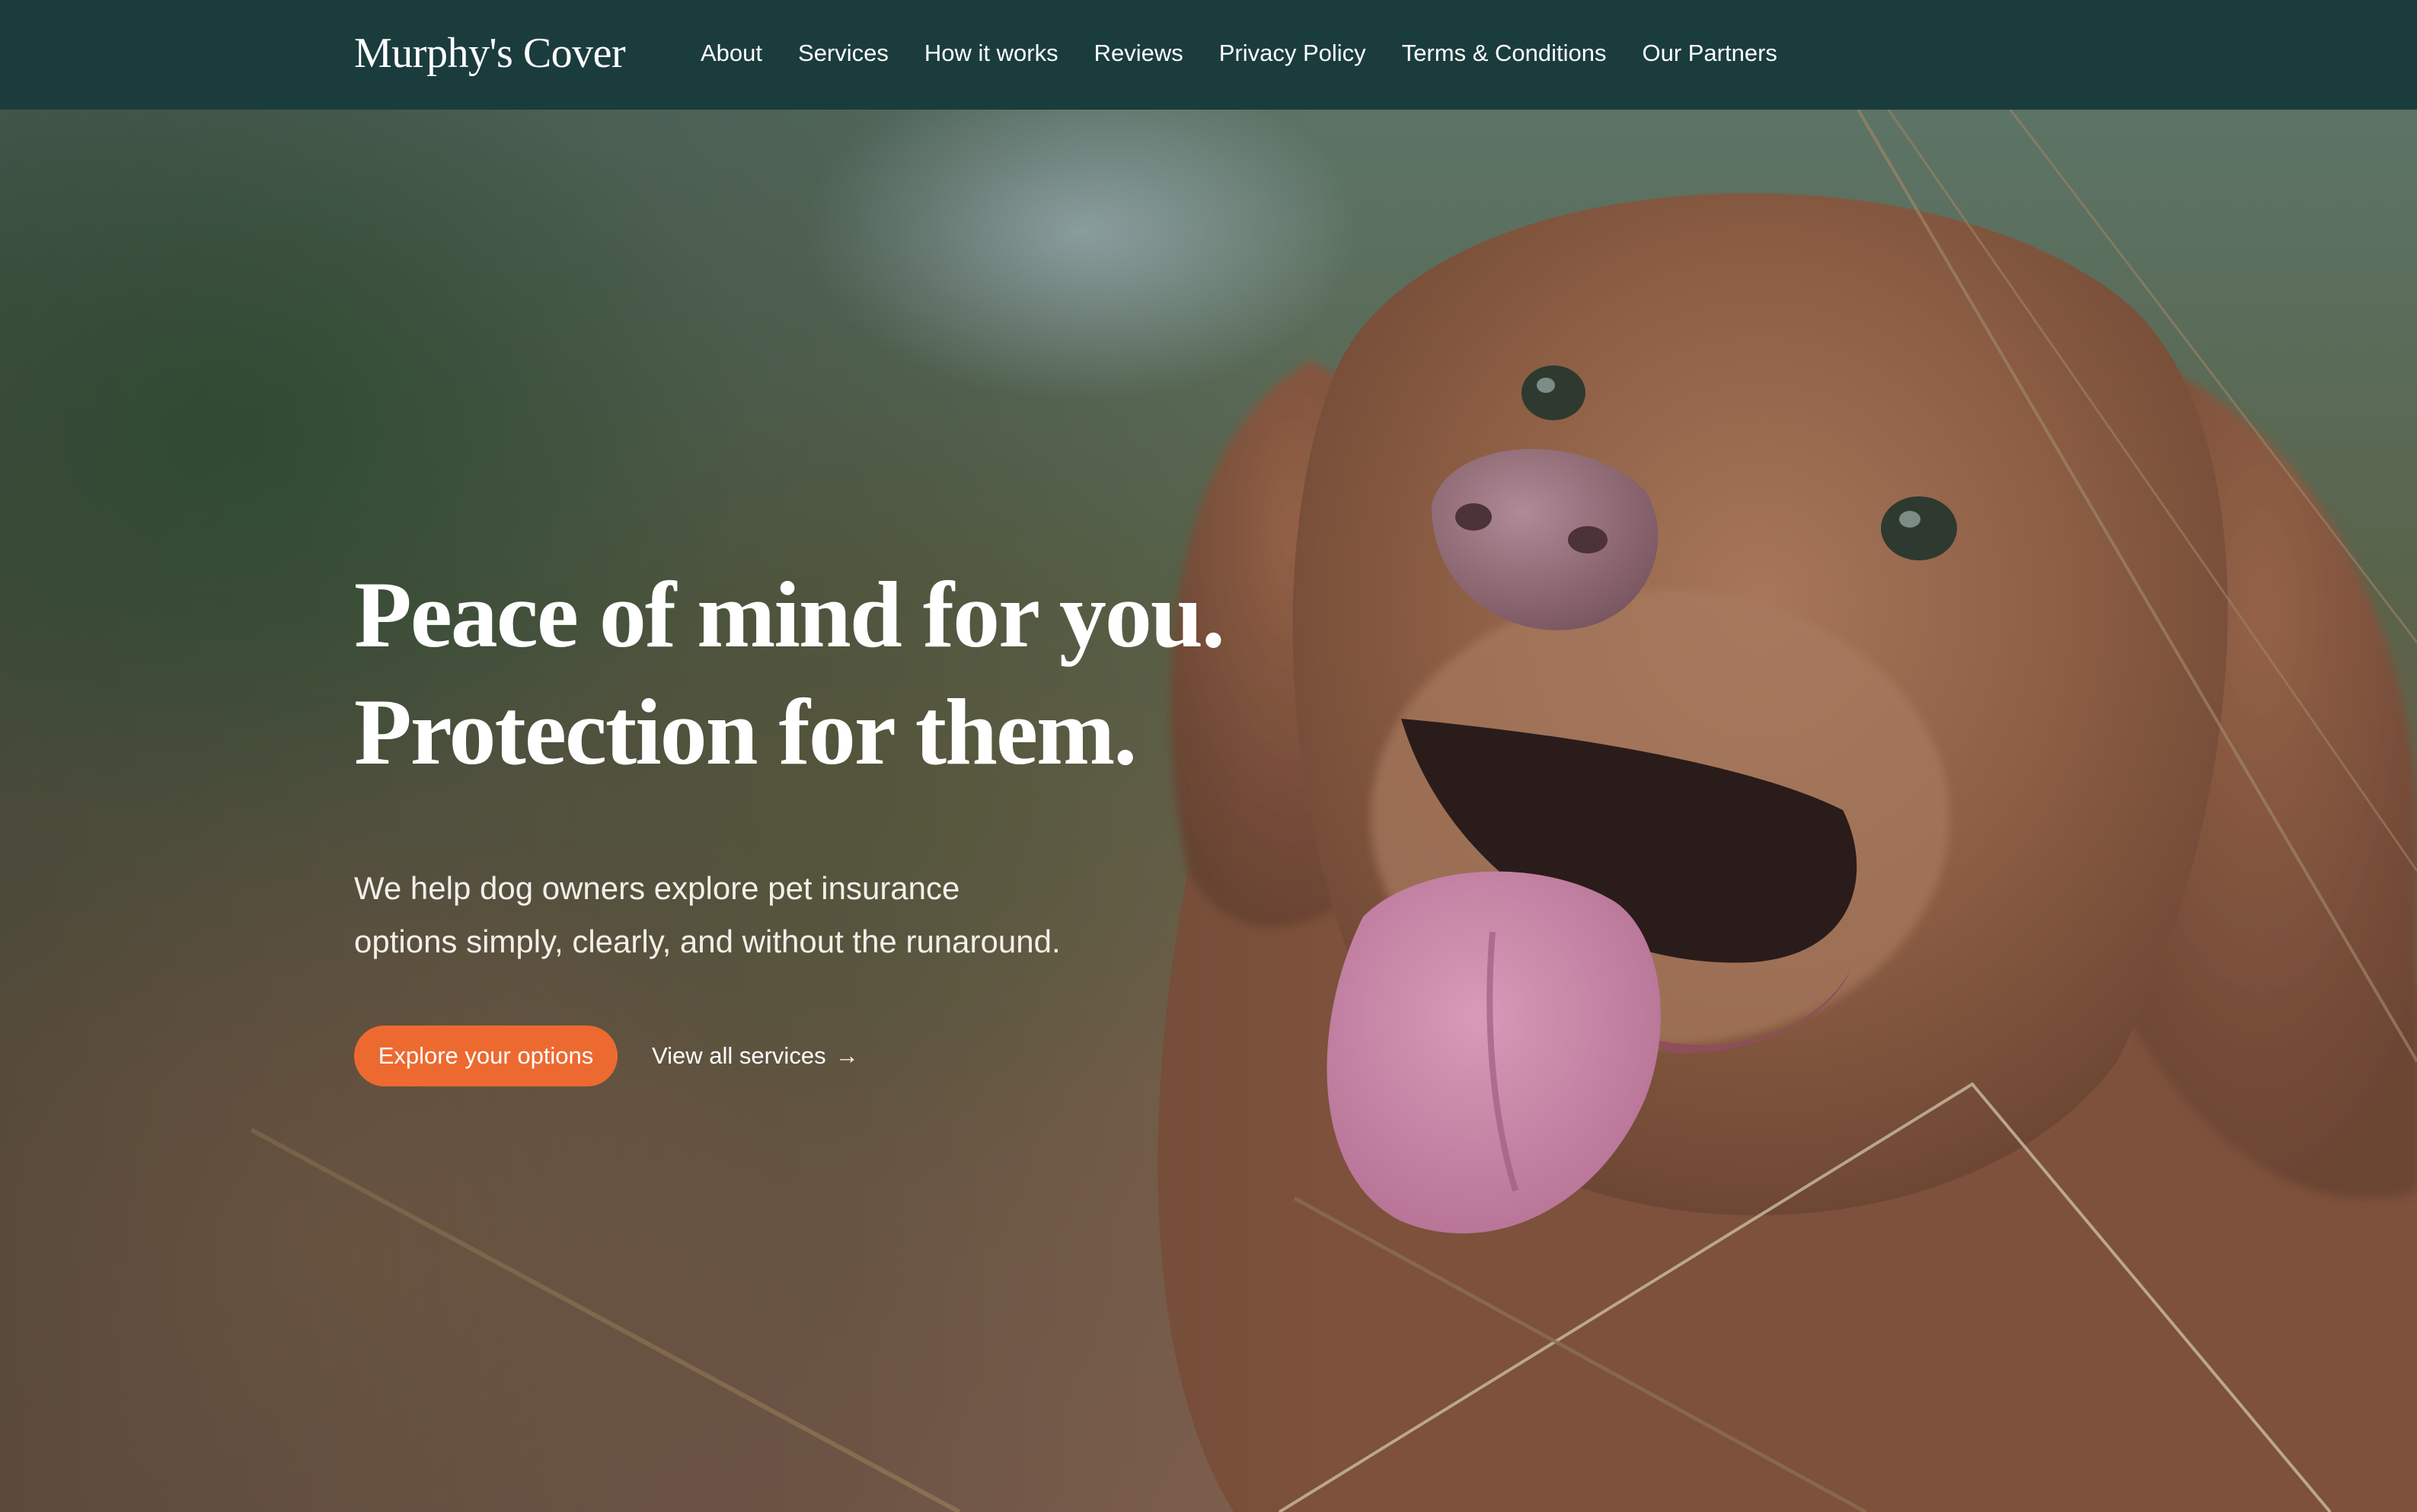 This screenshot has height=1512, width=2417. Describe the element at coordinates (486, 1056) in the screenshot. I see `explore-options-button: Explore your options` at that location.